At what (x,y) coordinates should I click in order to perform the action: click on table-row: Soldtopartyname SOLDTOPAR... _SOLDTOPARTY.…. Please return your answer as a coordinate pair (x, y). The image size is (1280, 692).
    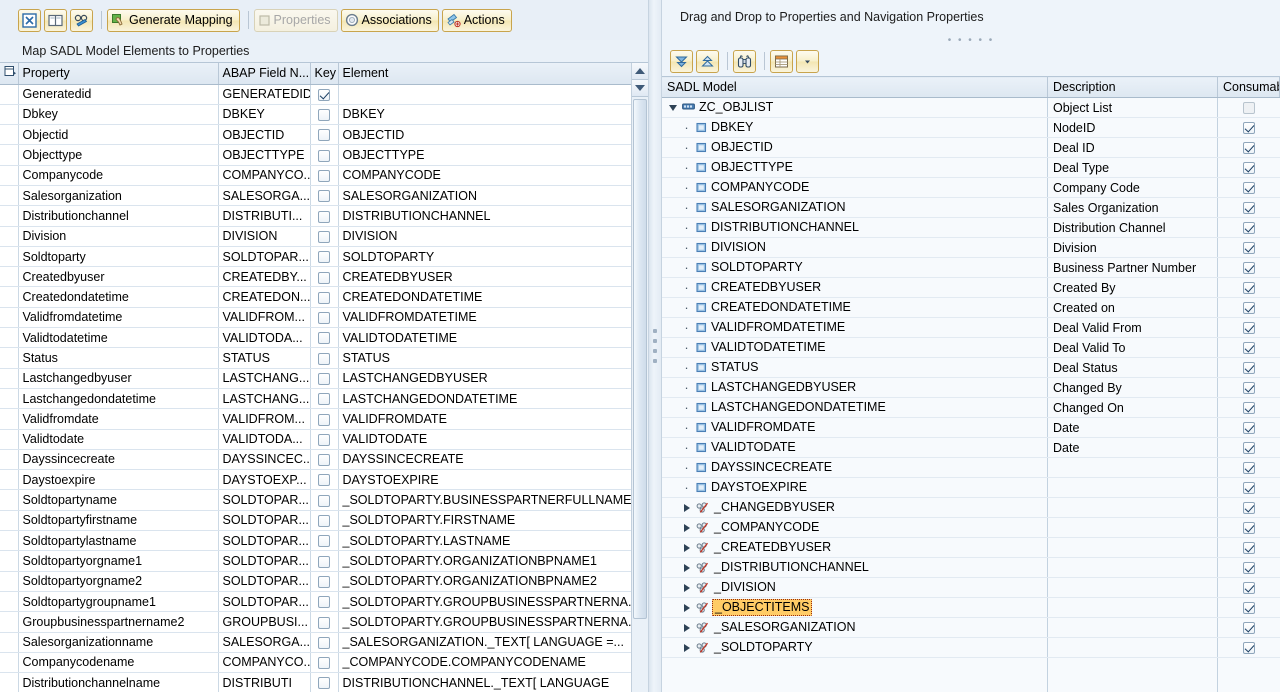
    Looking at the image, I should click on (315, 500).